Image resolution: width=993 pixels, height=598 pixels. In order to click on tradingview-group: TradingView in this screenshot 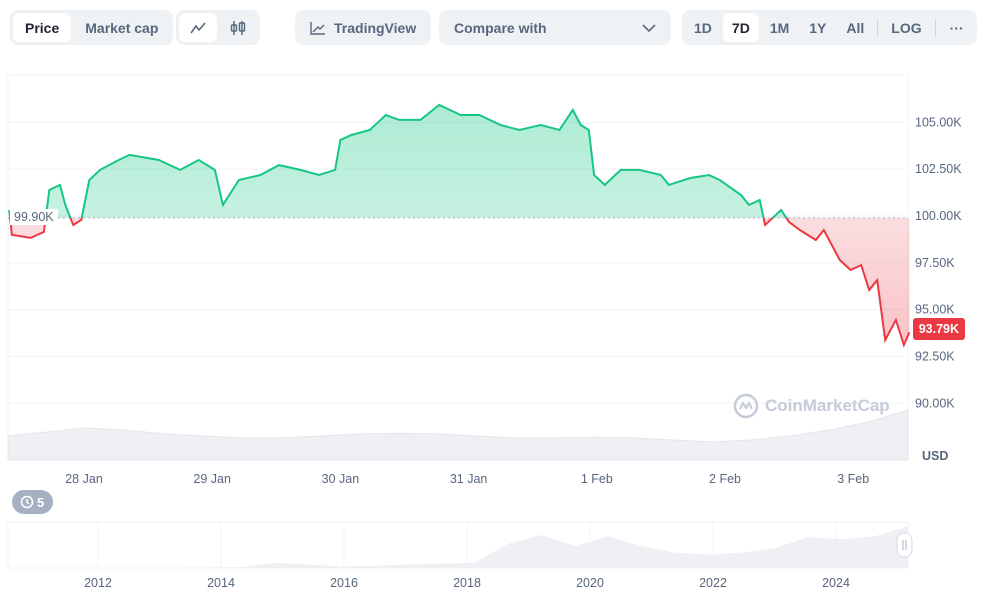, I will do `click(363, 27)`.